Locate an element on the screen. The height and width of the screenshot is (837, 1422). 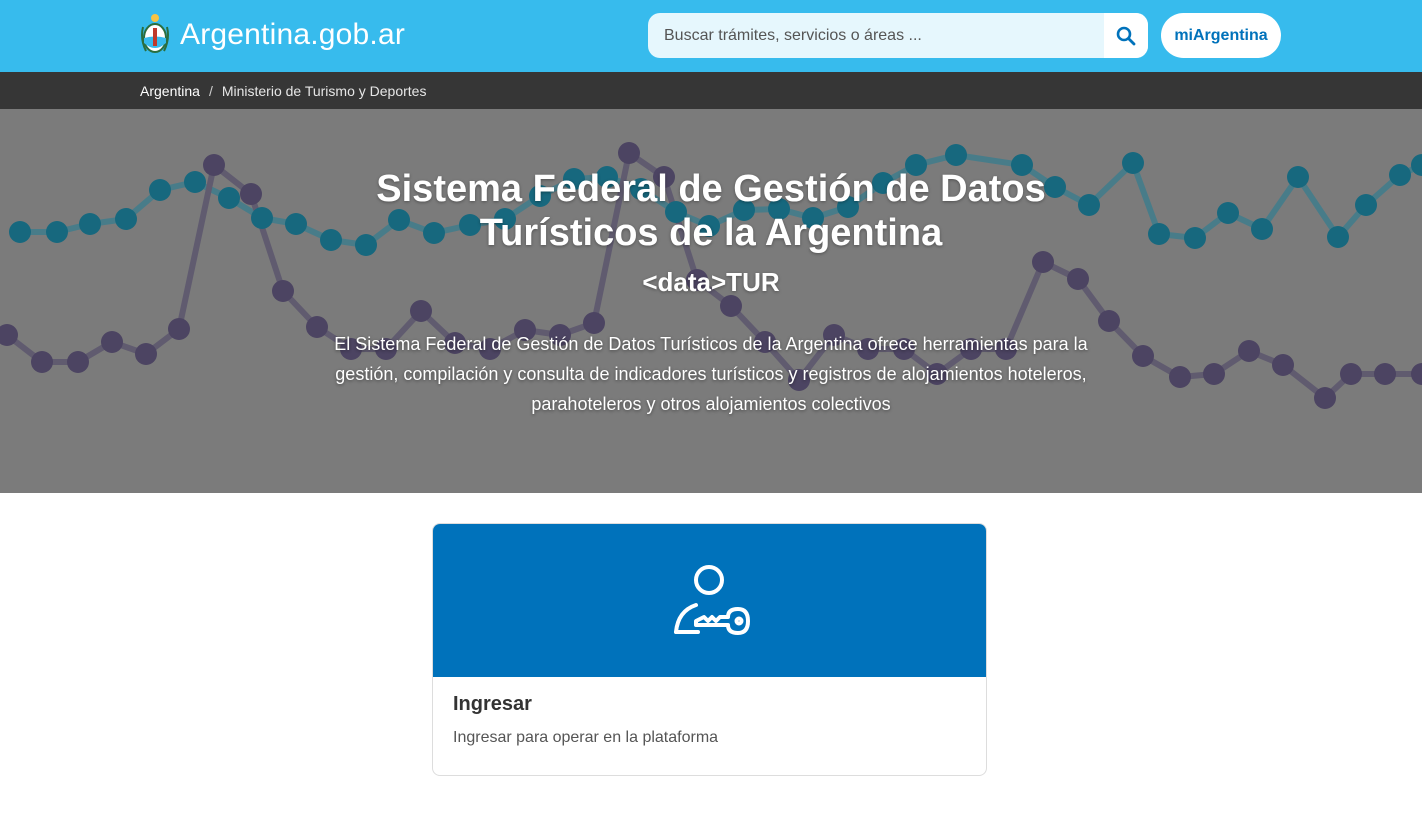
card-banner is located at coordinates (709, 600).